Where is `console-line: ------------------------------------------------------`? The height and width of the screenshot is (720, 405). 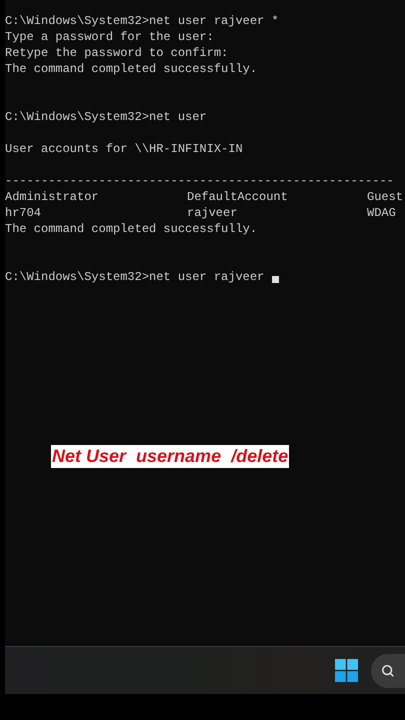
console-line: ------------------------------------------------------ is located at coordinates (199, 181).